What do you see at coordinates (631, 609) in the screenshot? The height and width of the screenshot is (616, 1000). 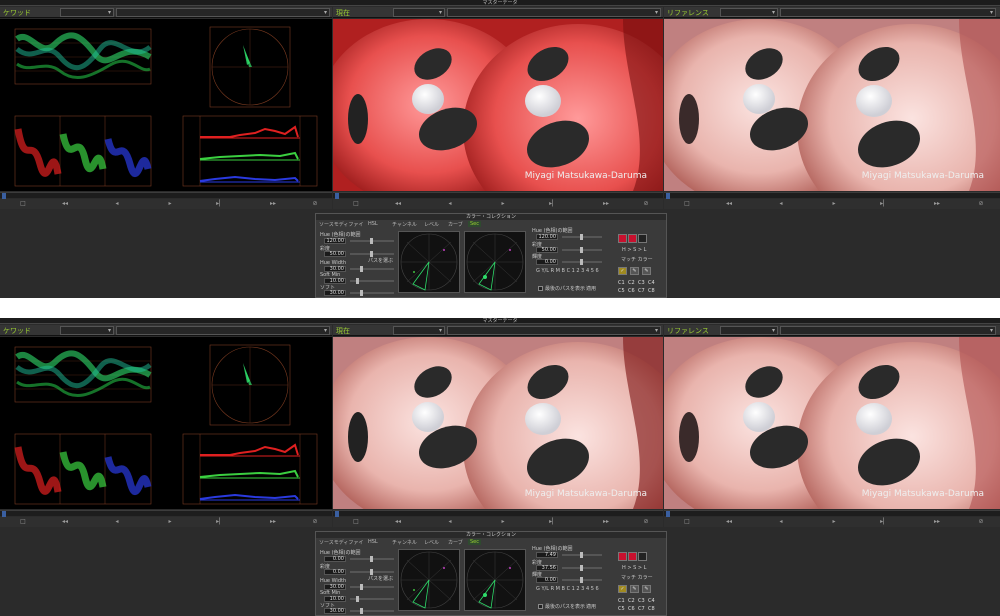 I see `preset-c6-button: C6` at bounding box center [631, 609].